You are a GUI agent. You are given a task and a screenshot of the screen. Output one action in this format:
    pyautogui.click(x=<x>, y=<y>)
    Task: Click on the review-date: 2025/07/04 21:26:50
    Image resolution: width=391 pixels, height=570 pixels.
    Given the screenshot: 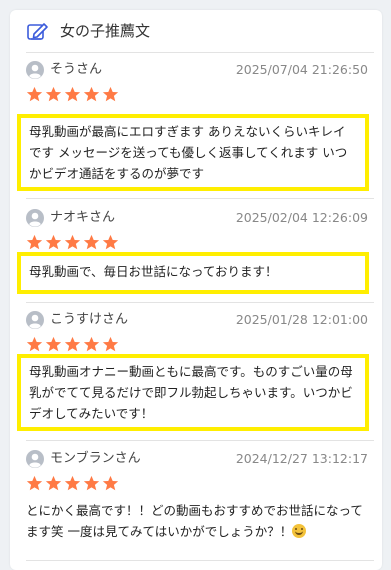 What is the action you would take?
    pyautogui.click(x=301, y=69)
    